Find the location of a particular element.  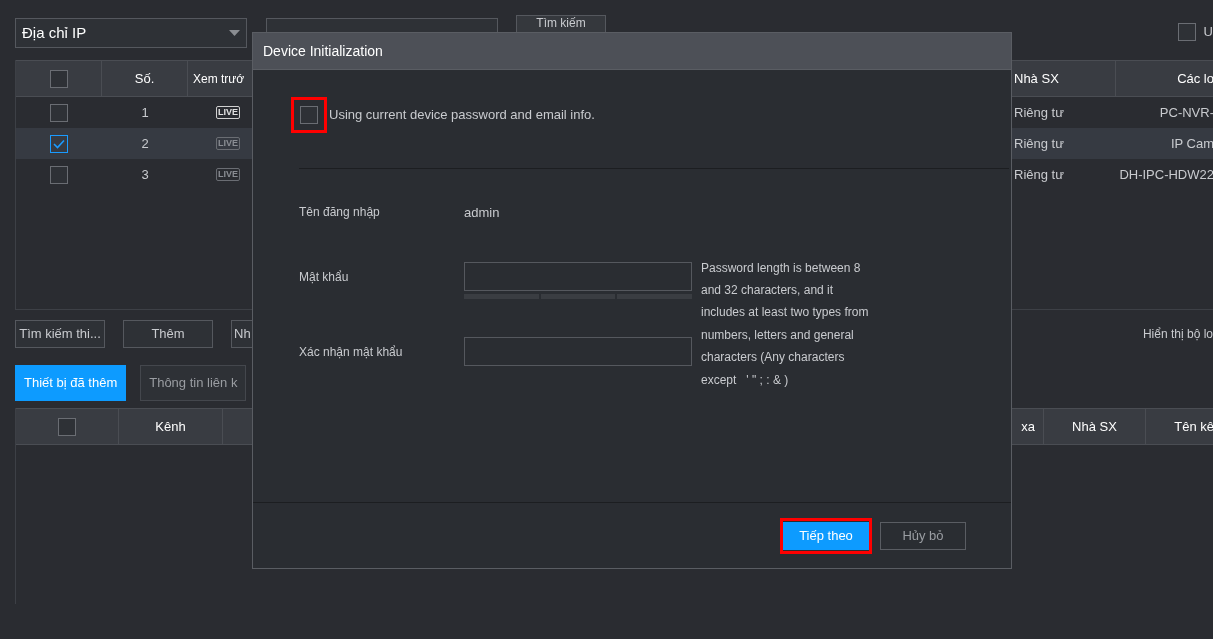

action-button: Thêm is located at coordinates (168, 334).